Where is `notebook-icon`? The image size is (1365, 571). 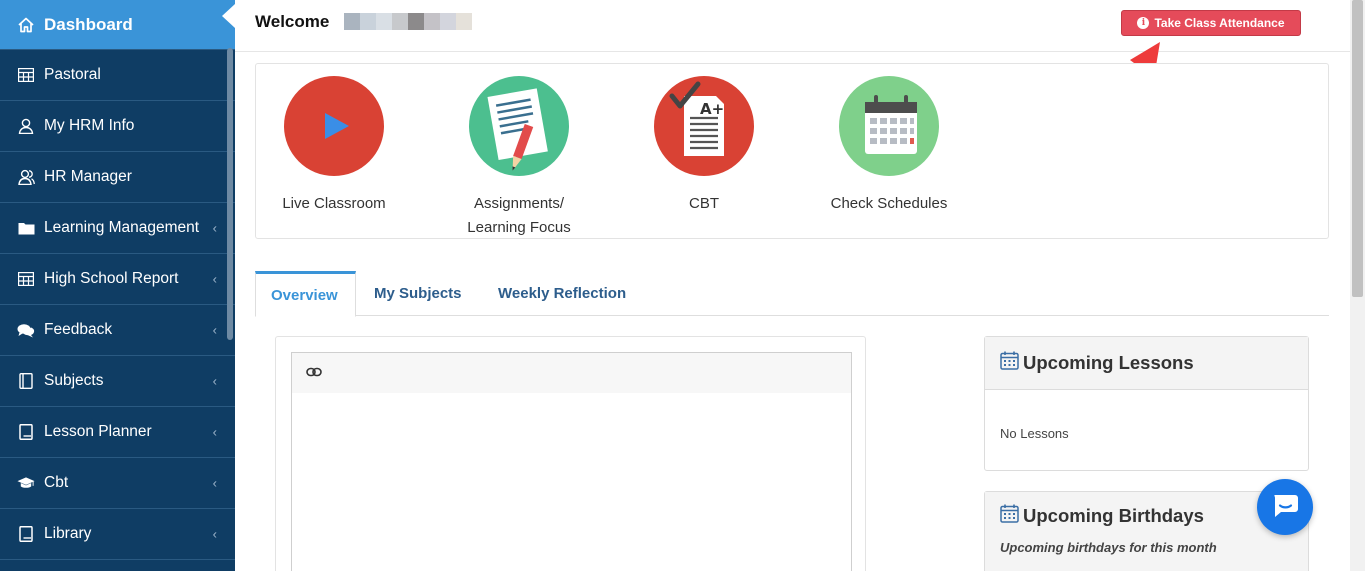 notebook-icon is located at coordinates (26, 432).